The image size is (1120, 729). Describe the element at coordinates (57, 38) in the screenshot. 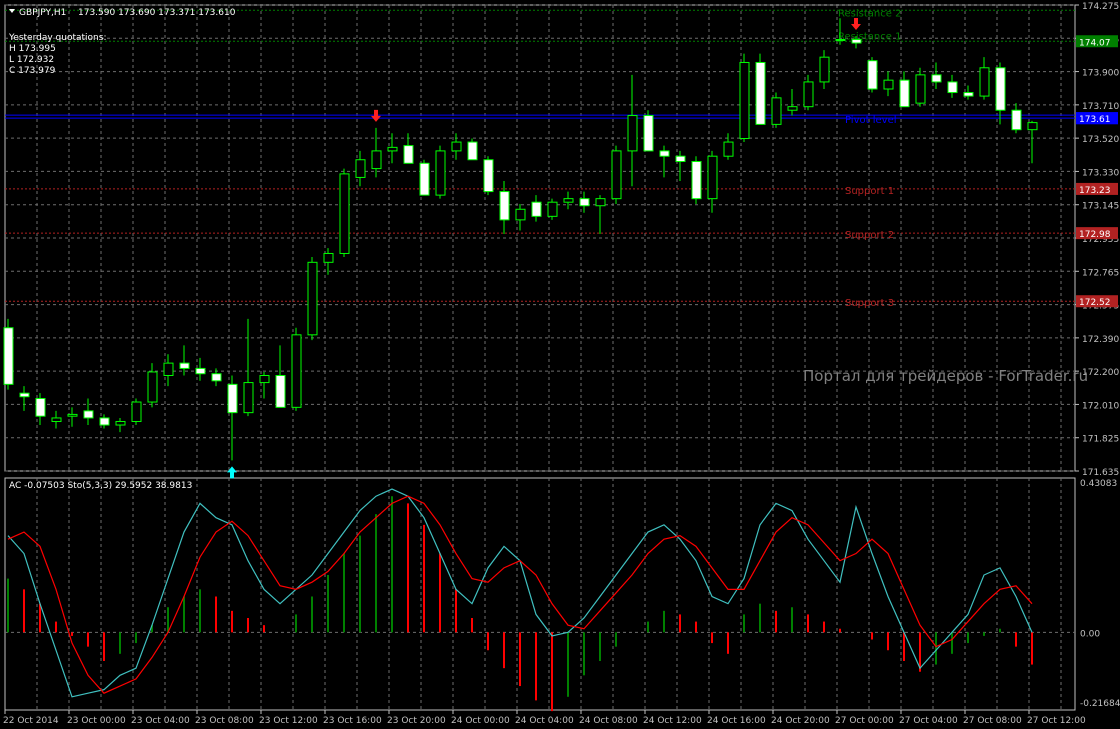

I see `yesterday-label: Yesterday quotations:` at that location.